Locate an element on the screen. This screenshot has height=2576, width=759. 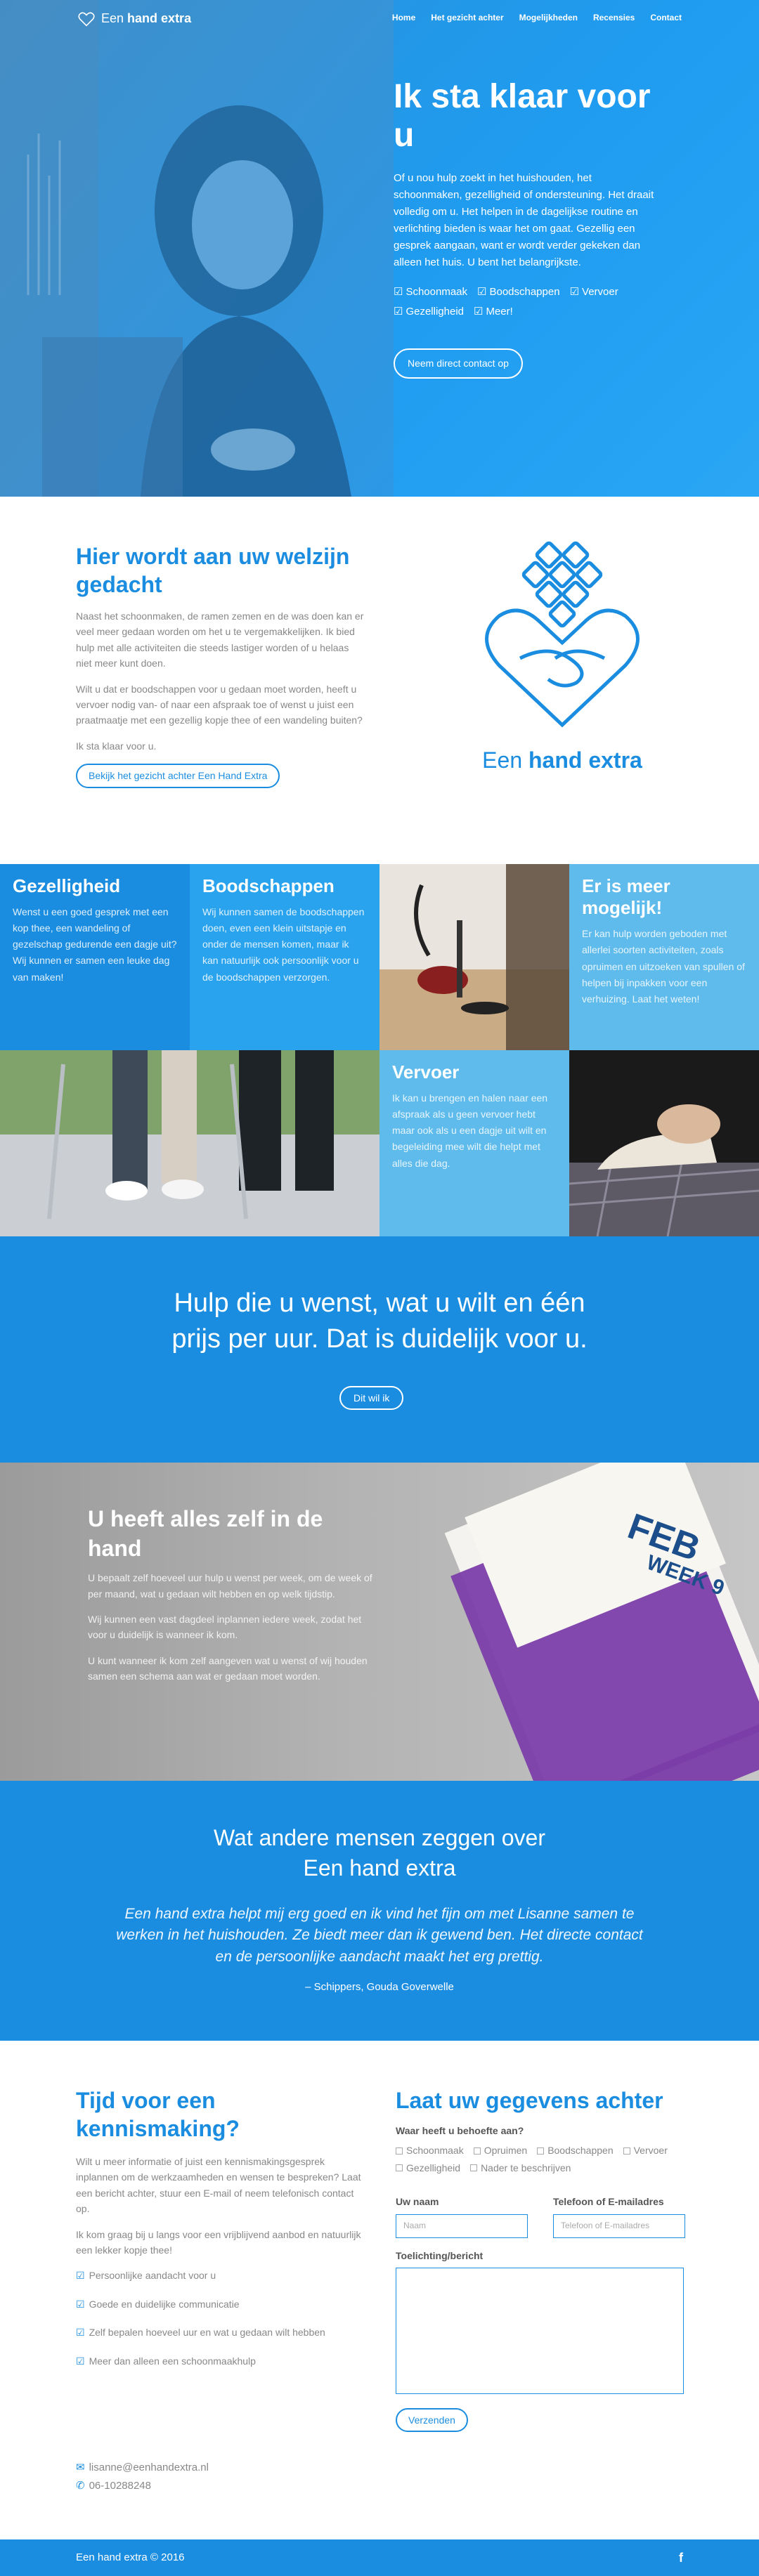
heart-hands-logo-icon is located at coordinates (562, 634).